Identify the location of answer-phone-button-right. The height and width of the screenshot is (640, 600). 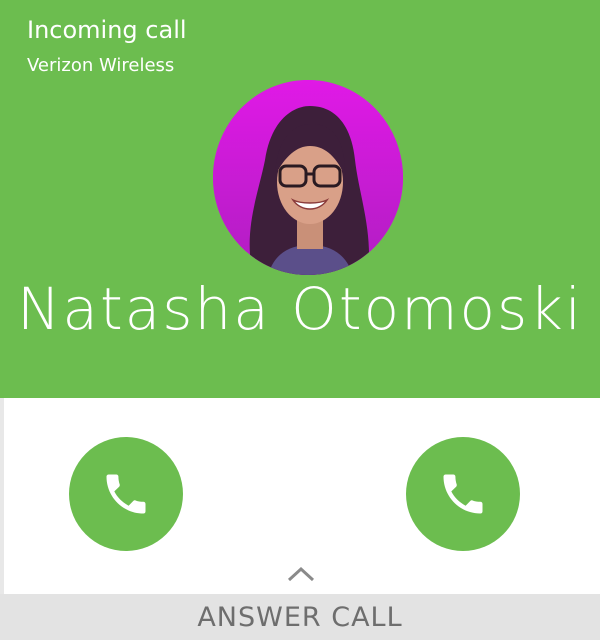
(463, 494).